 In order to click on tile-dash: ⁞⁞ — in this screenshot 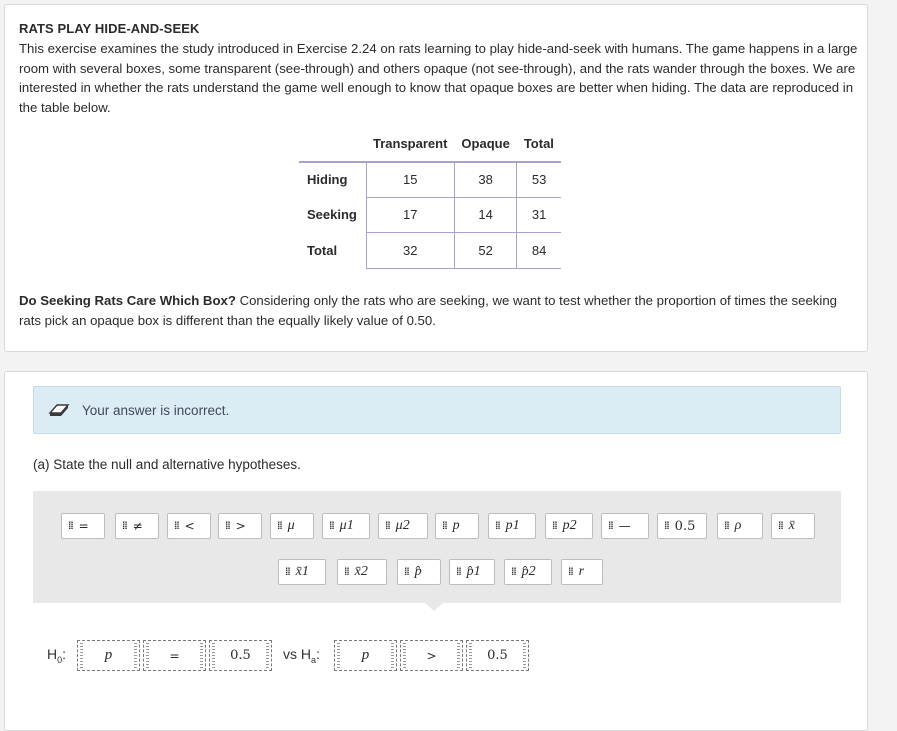, I will do `click(625, 526)`.